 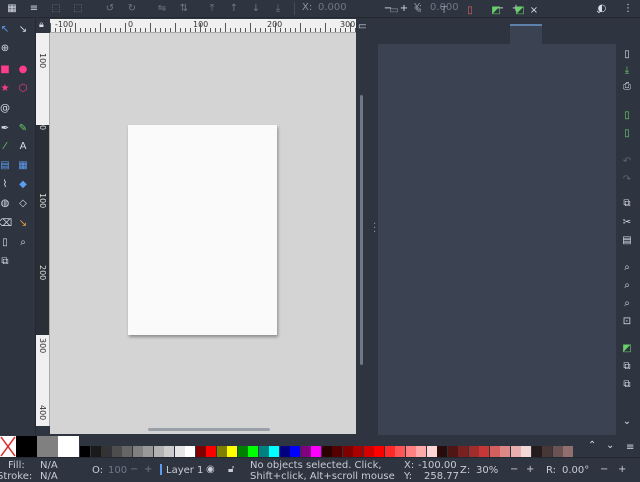 I want to click on horizontal-scrollbar, so click(x=203, y=430).